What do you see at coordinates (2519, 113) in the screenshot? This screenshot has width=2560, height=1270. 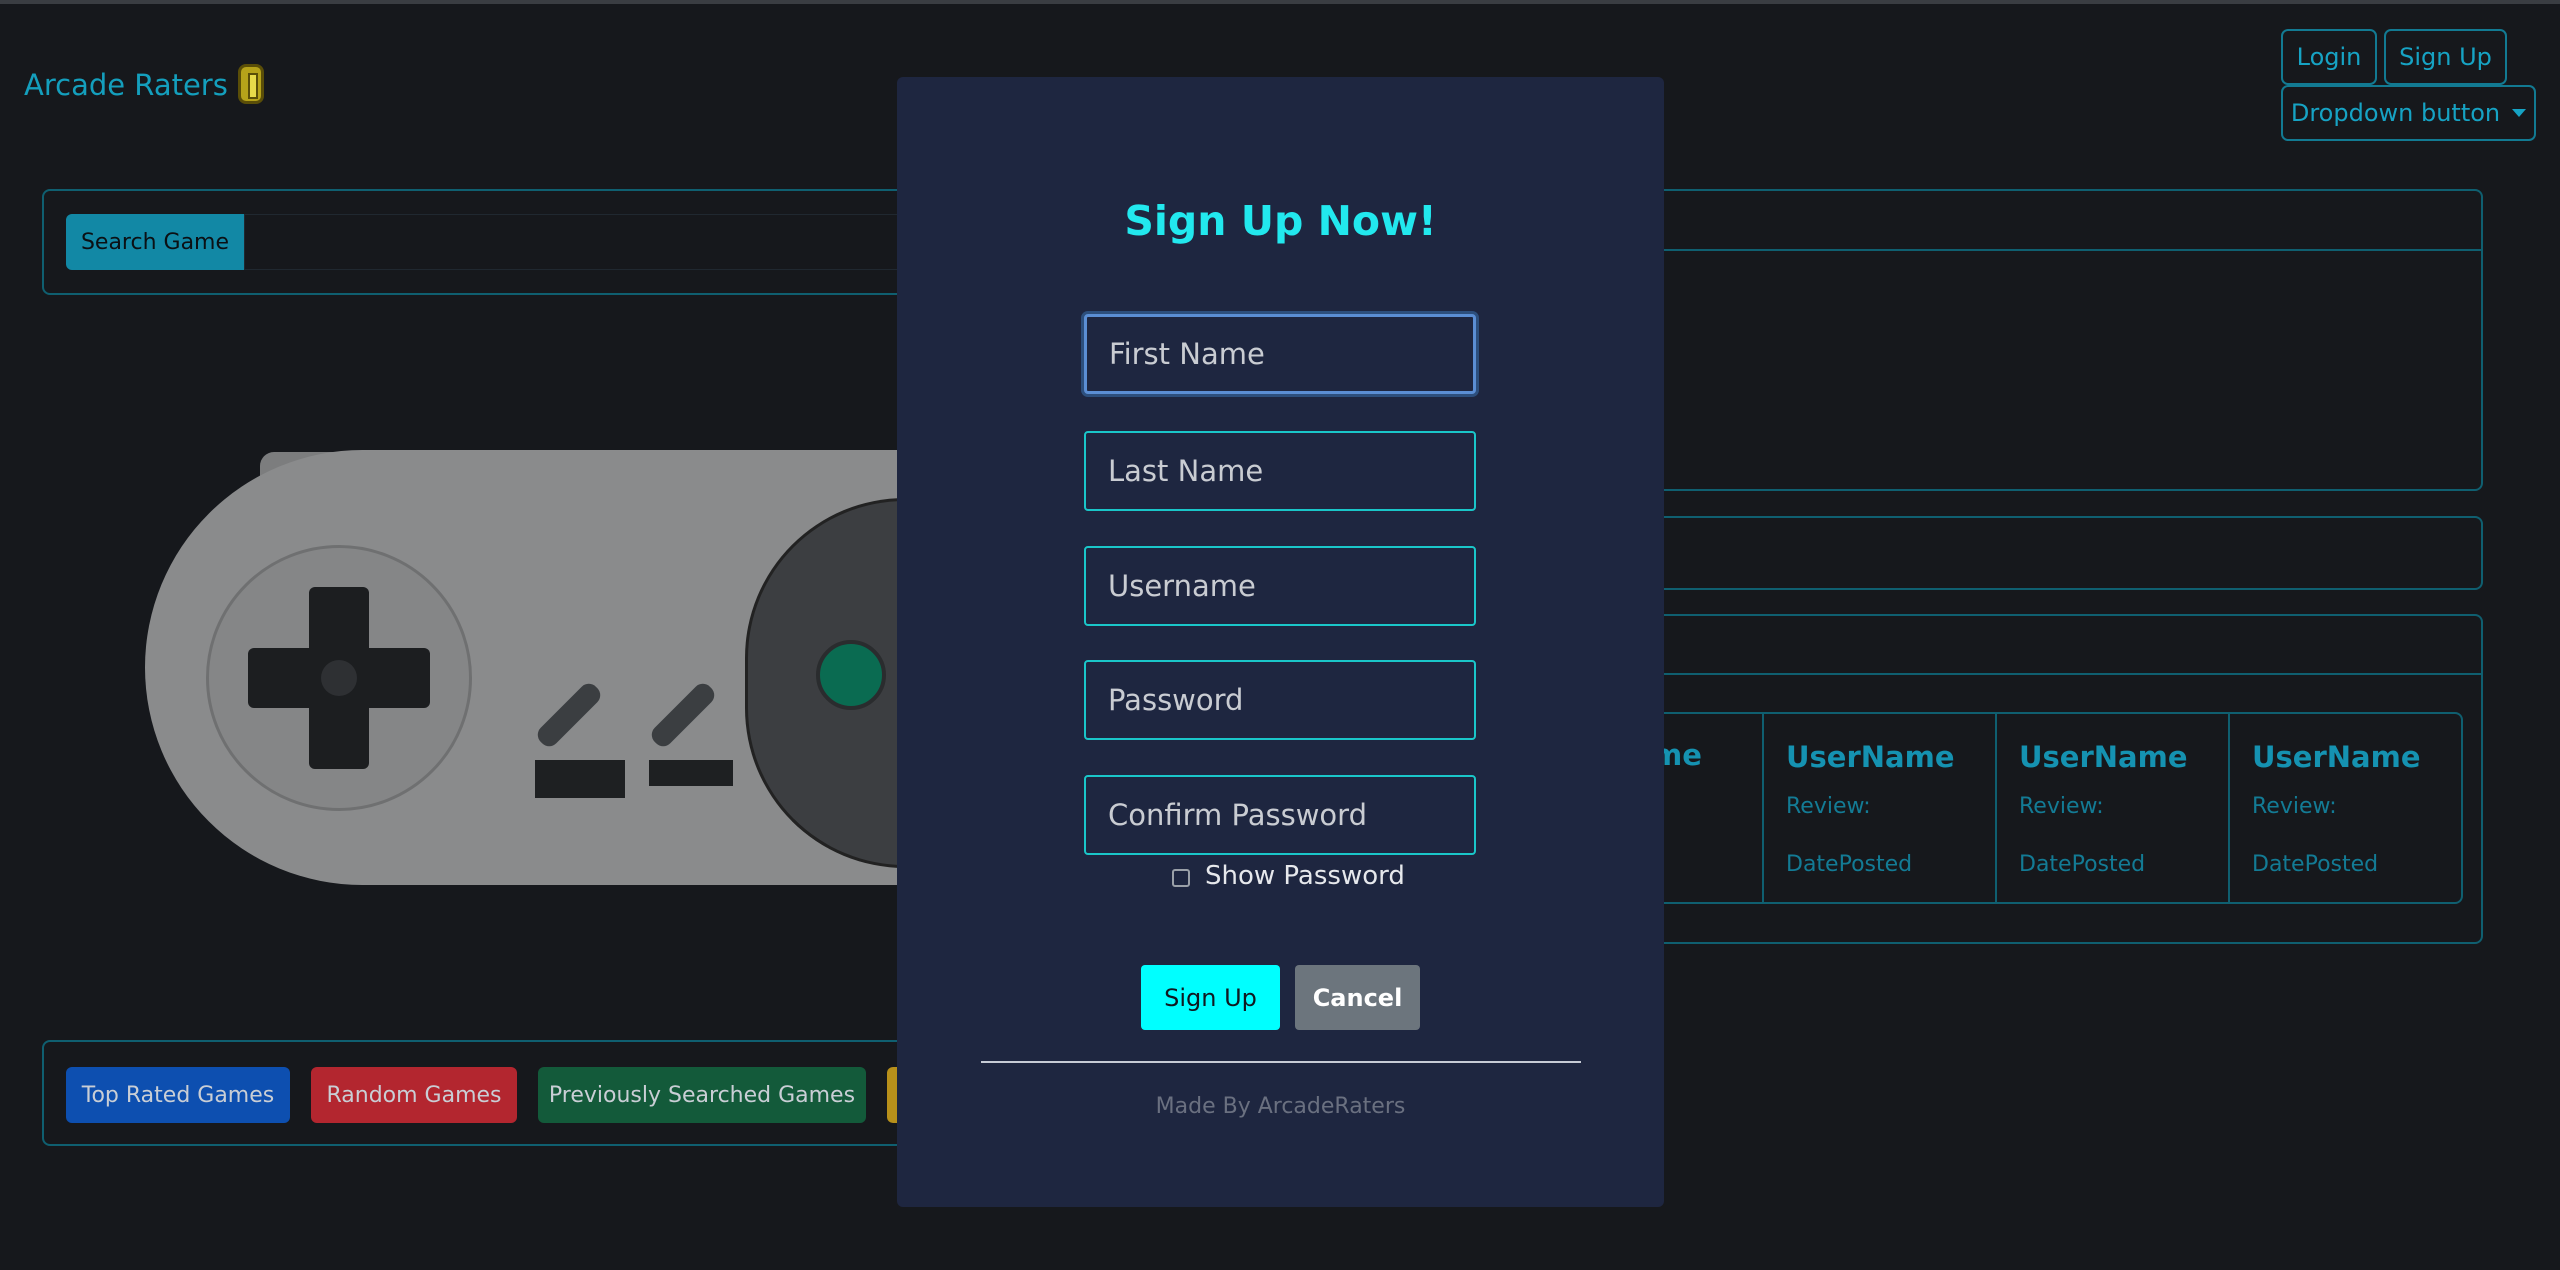 I see `chevron-down-icon` at bounding box center [2519, 113].